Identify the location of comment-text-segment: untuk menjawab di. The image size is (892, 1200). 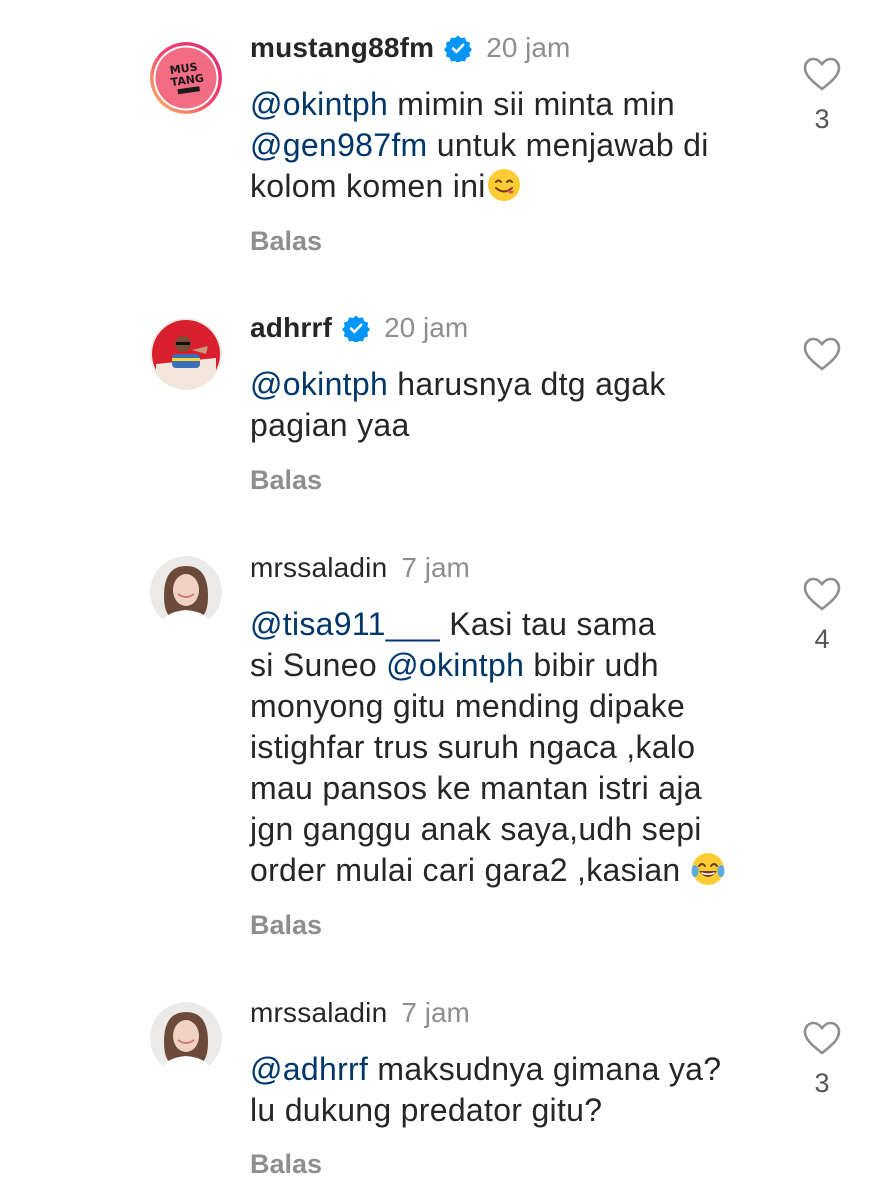
(568, 145).